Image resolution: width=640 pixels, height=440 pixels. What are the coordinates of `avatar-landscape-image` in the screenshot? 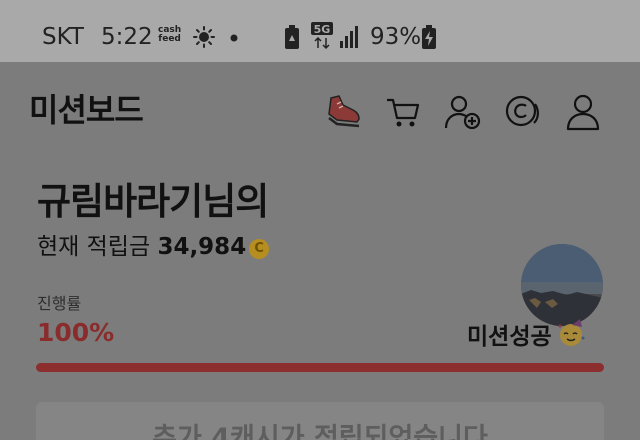 It's located at (562, 285).